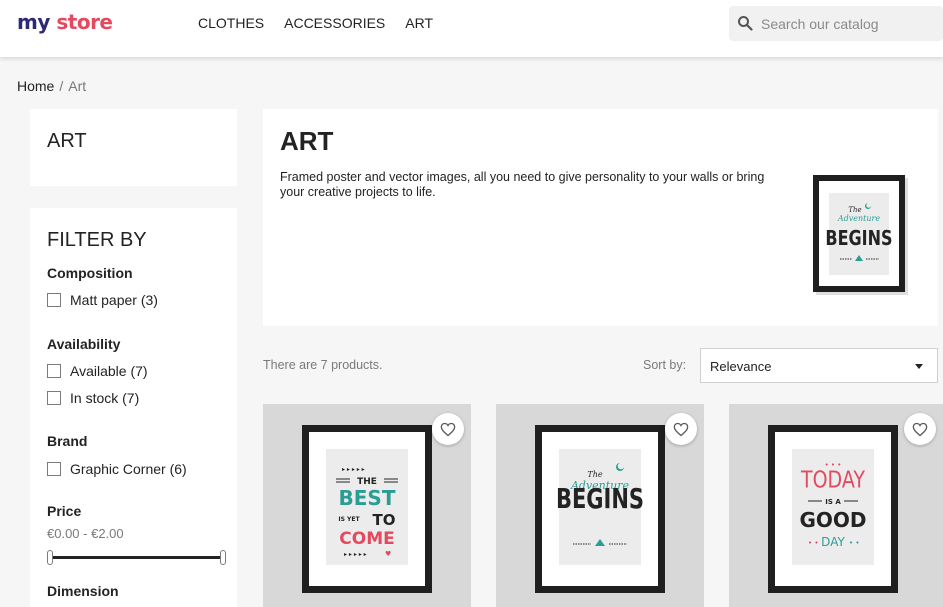 The width and height of the screenshot is (943, 607). I want to click on main-nav: CLOTHES ACCESSORIES ART, so click(315, 23).